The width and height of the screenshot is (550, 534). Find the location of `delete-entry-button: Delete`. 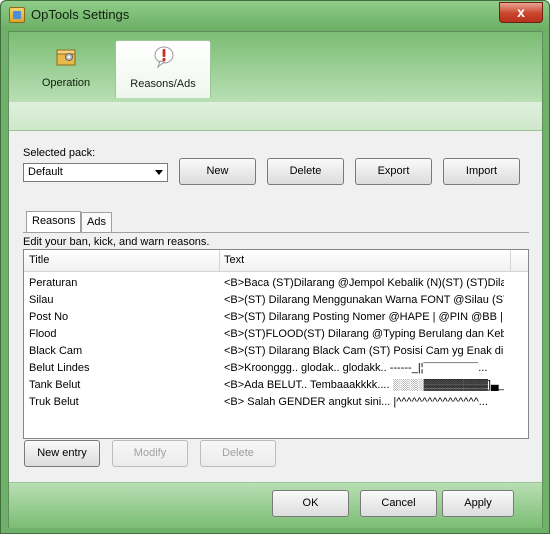

delete-entry-button: Delete is located at coordinates (238, 453).